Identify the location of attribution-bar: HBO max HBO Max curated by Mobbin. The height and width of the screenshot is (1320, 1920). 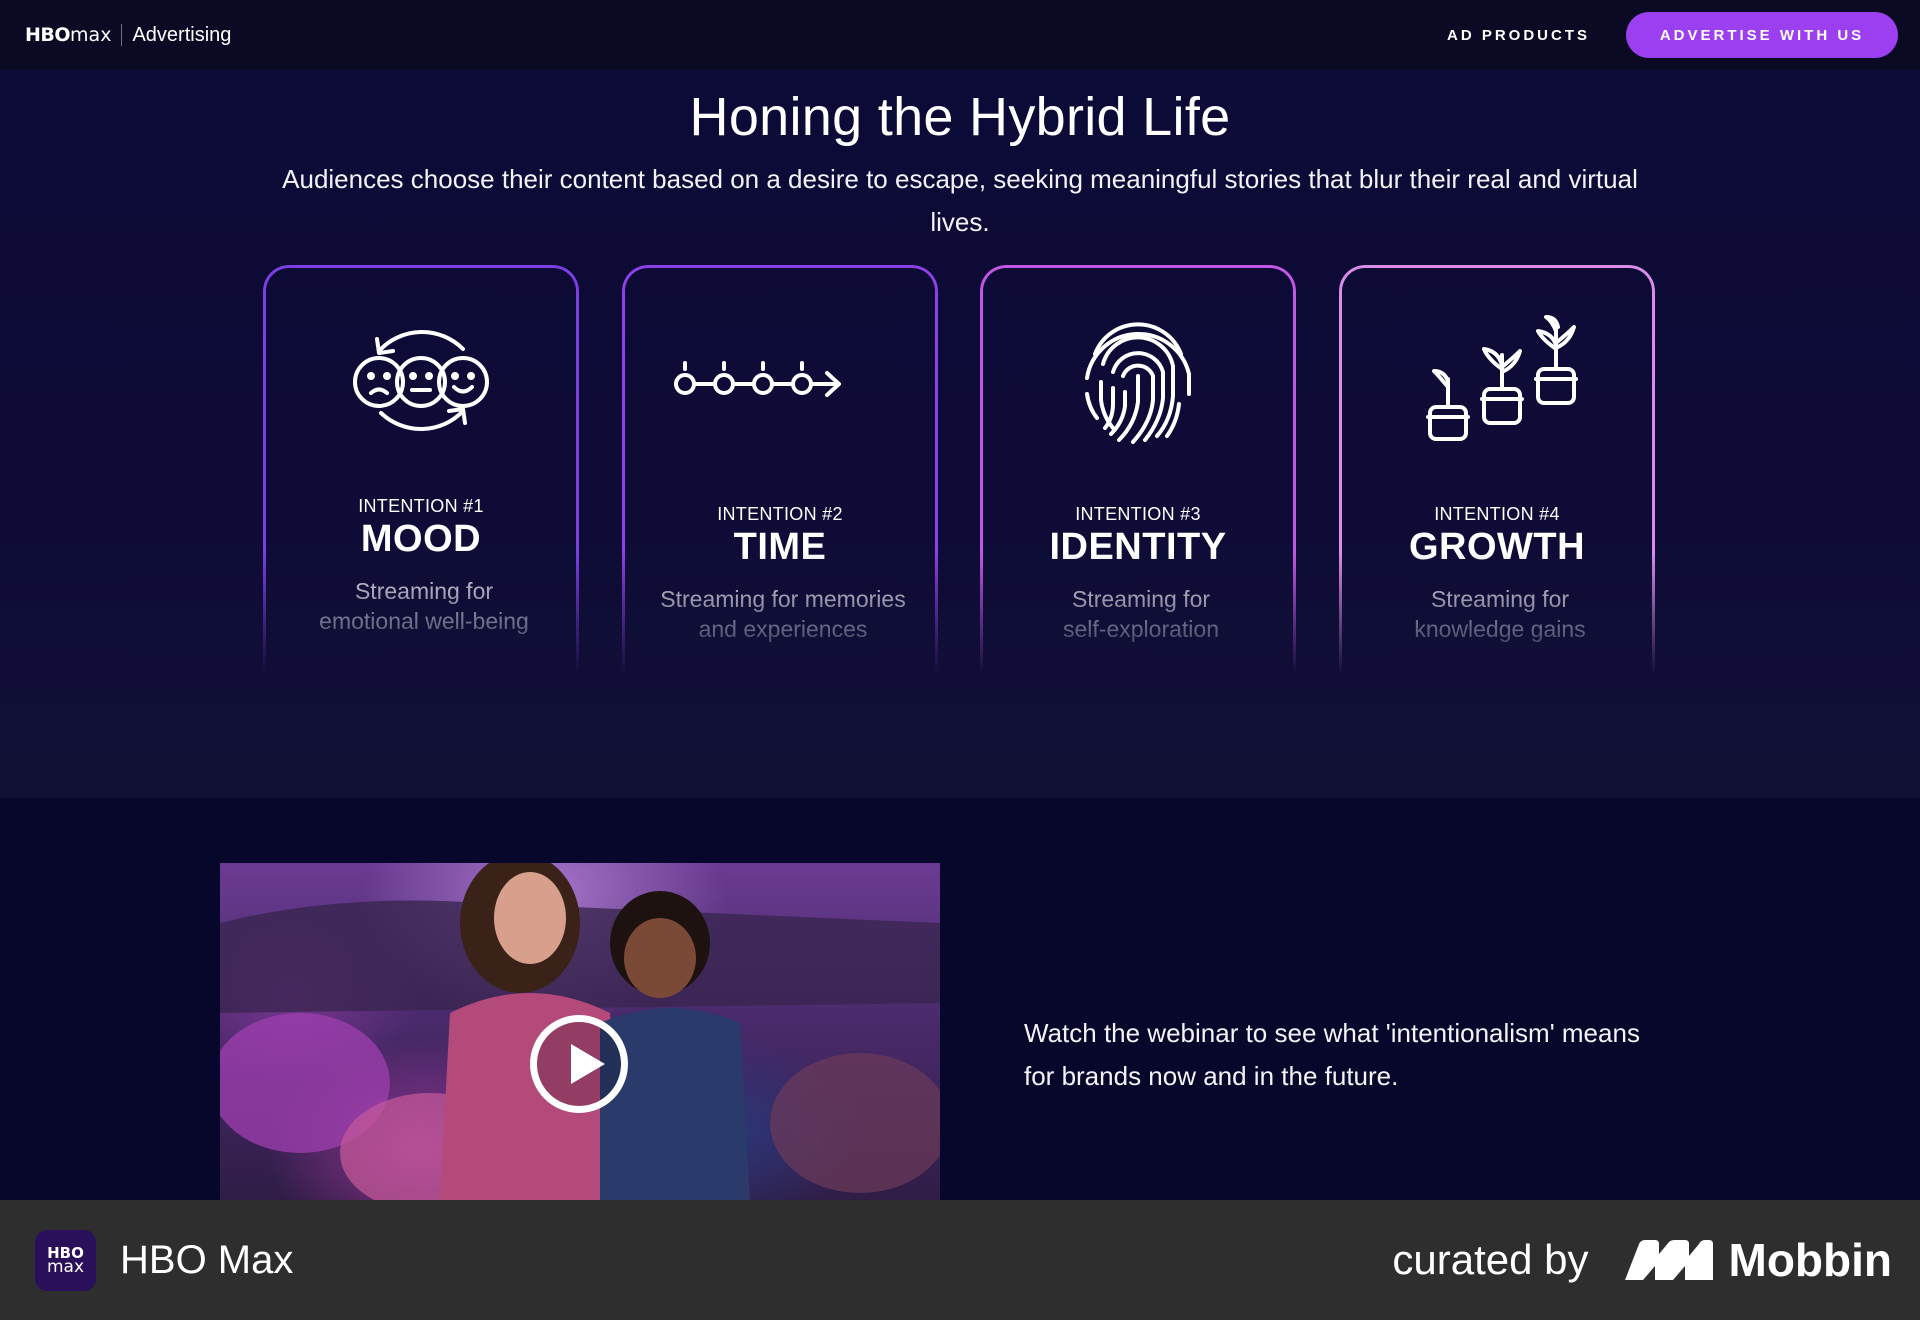
(960, 1260).